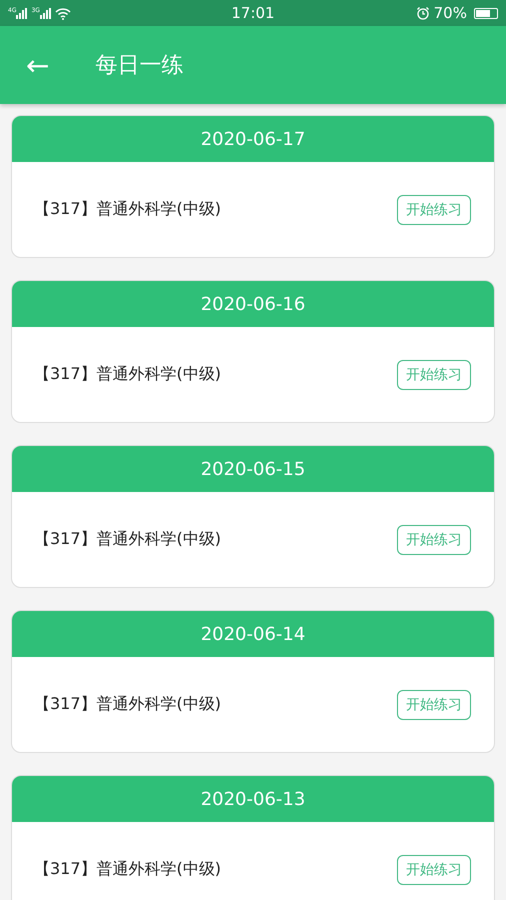 This screenshot has width=506, height=900. What do you see at coordinates (253, 799) in the screenshot?
I see `date-header: 2020-06-13` at bounding box center [253, 799].